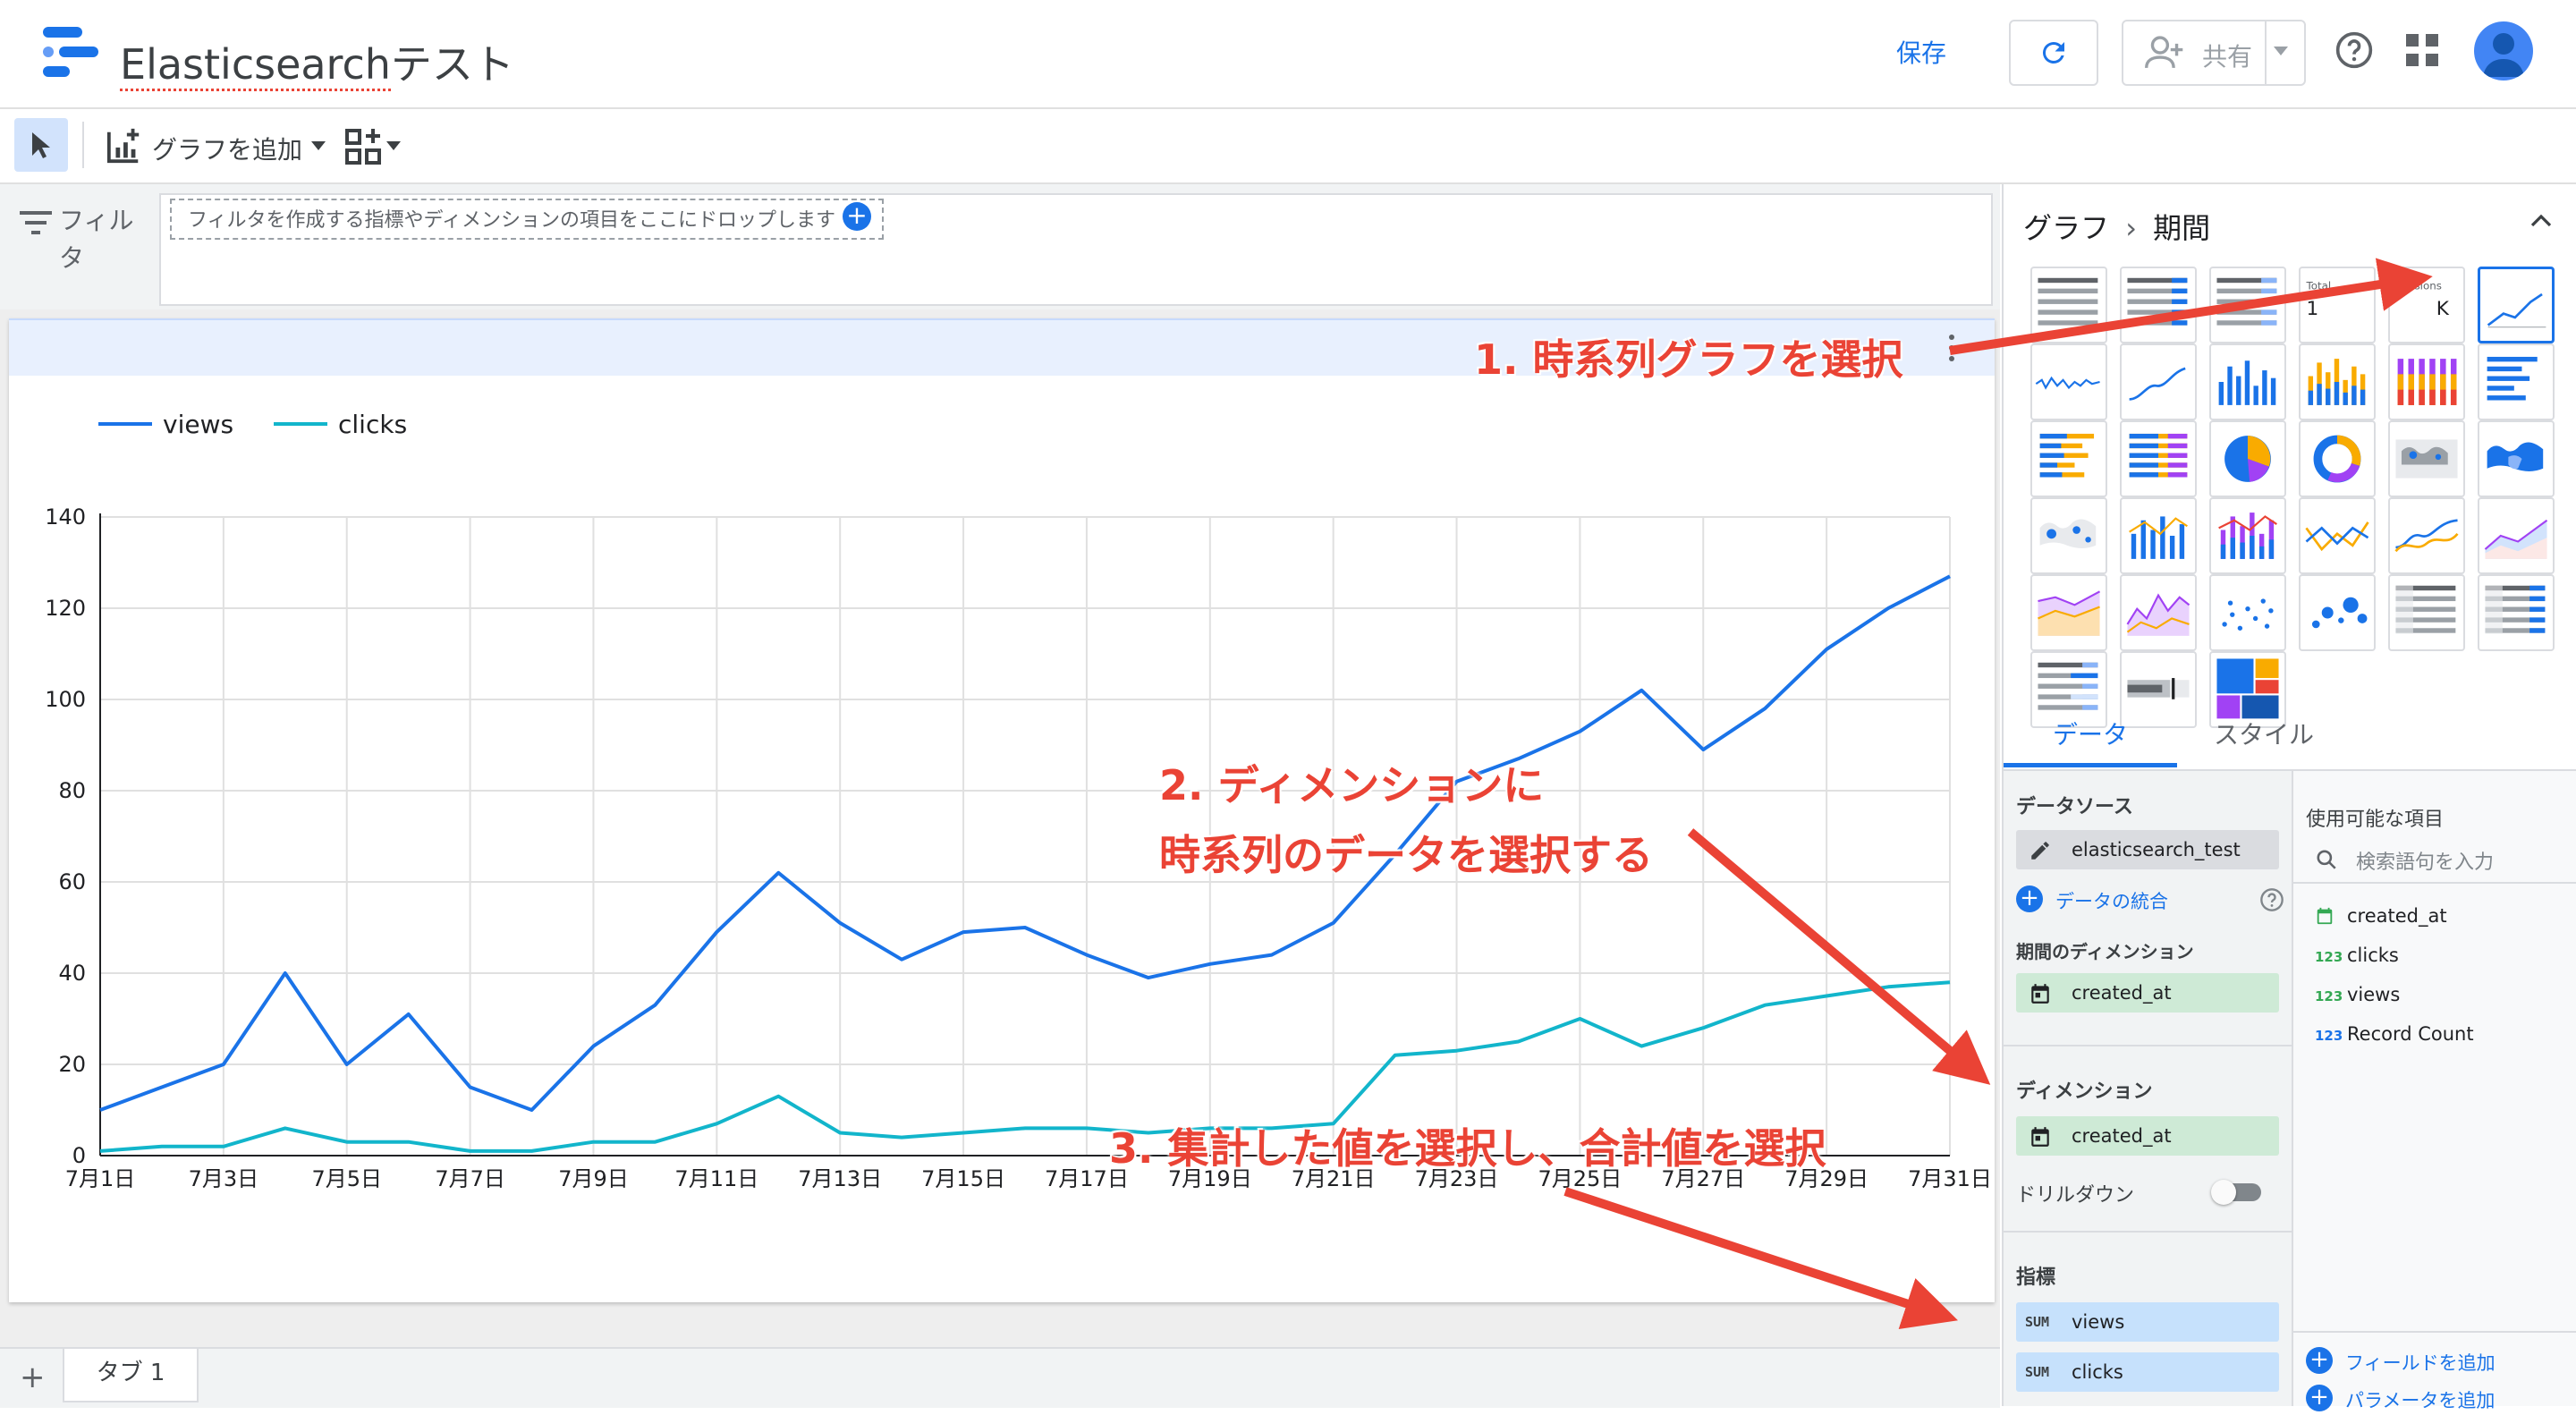  What do you see at coordinates (2158, 305) in the screenshot?
I see `chart-type-table-bars` at bounding box center [2158, 305].